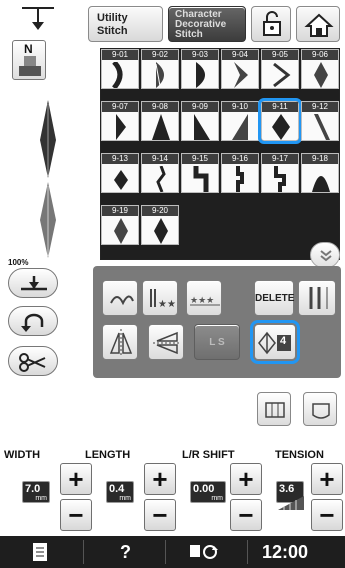 The width and height of the screenshot is (345, 568). I want to click on tension-decrease-button: −, so click(327, 515).